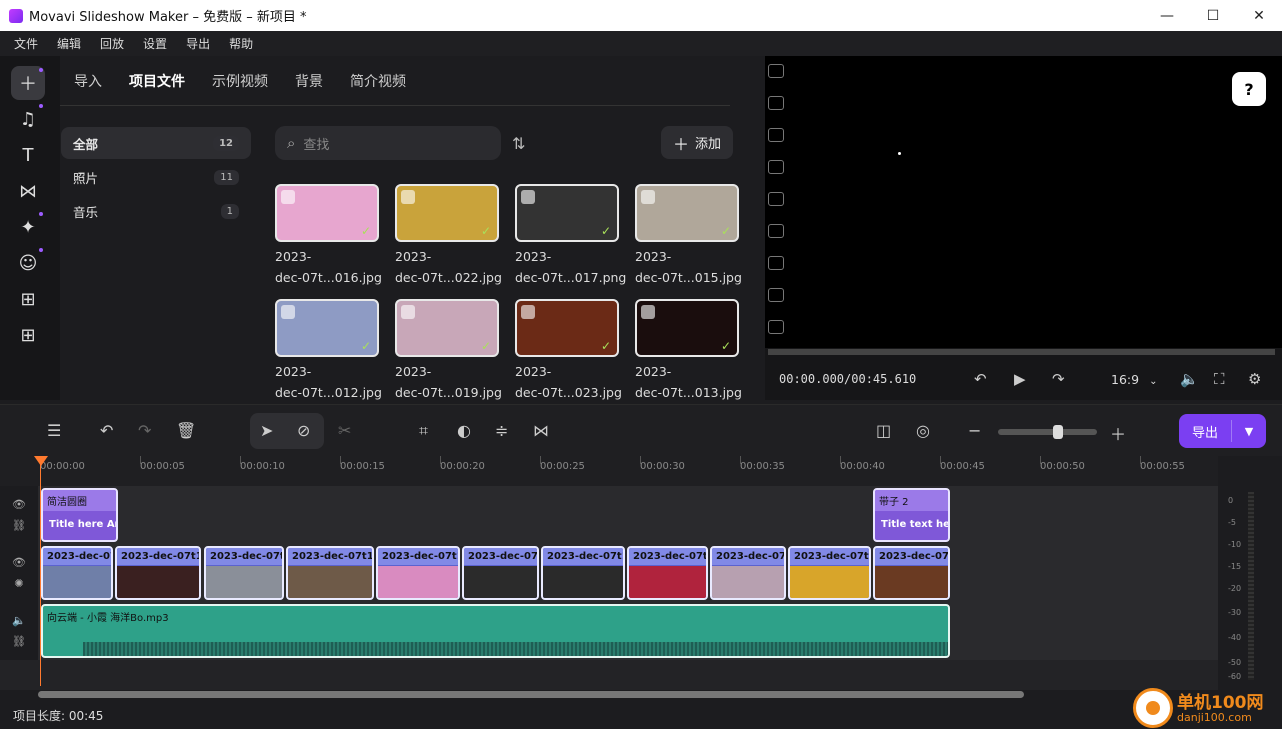 The height and width of the screenshot is (729, 1282). I want to click on tab-intro-videos: 简介视频, so click(378, 81).